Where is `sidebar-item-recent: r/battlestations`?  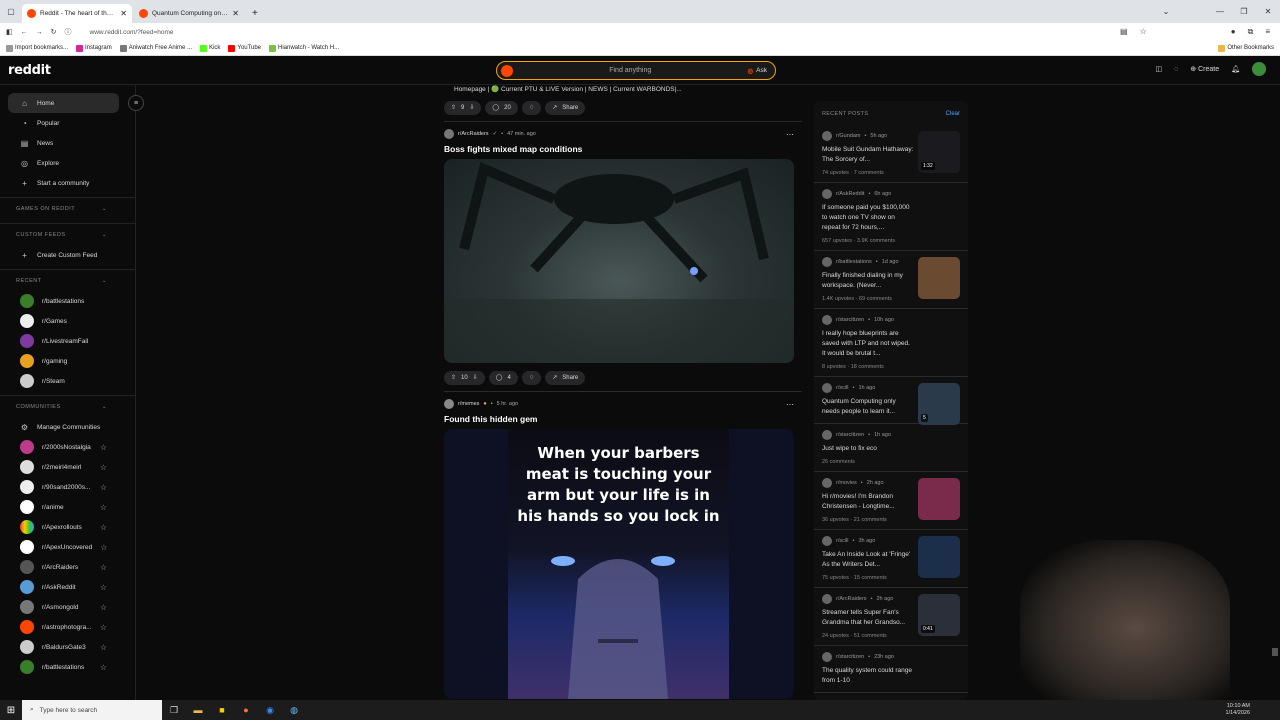
sidebar-item-recent: r/battlestations is located at coordinates (67, 301).